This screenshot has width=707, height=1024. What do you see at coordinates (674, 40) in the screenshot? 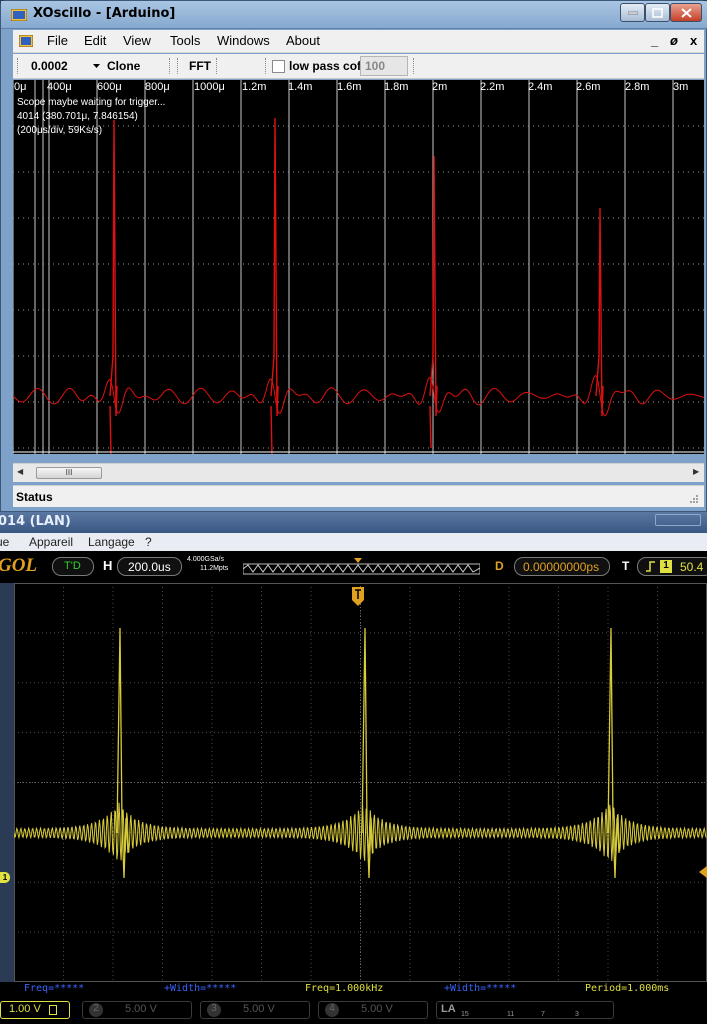
I see `mdi-restore-button: ø` at bounding box center [674, 40].